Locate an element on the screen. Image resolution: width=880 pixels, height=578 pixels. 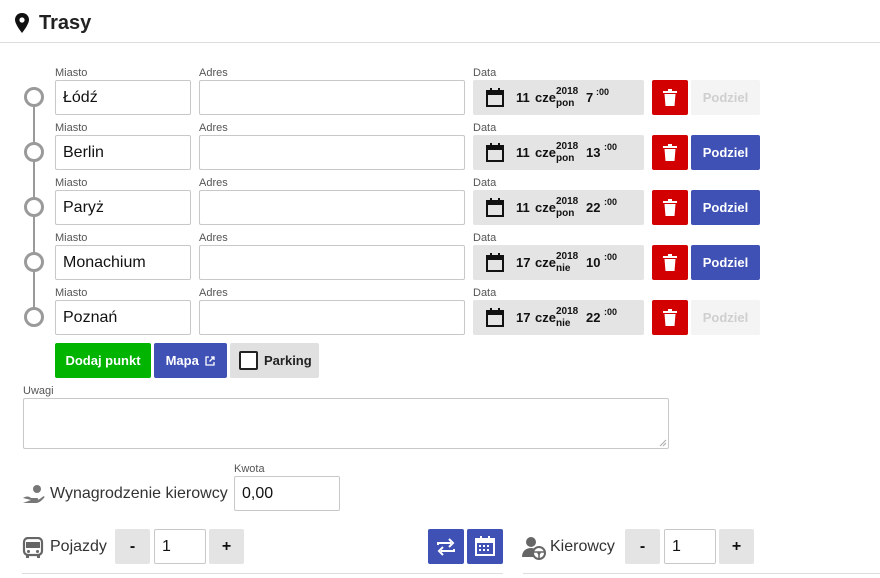
vehicles-label: Pojazdy is located at coordinates (78, 546).